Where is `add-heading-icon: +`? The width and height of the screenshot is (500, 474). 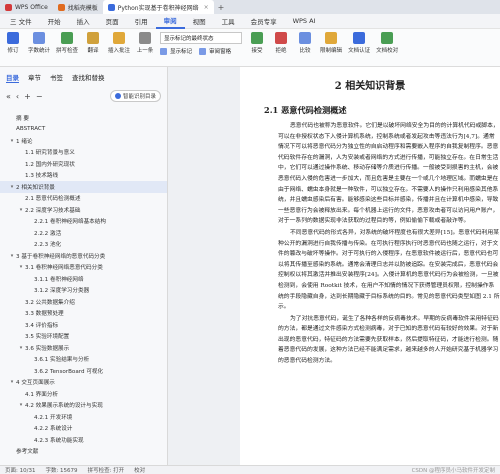
add-heading-icon: + is located at coordinates (27, 96).